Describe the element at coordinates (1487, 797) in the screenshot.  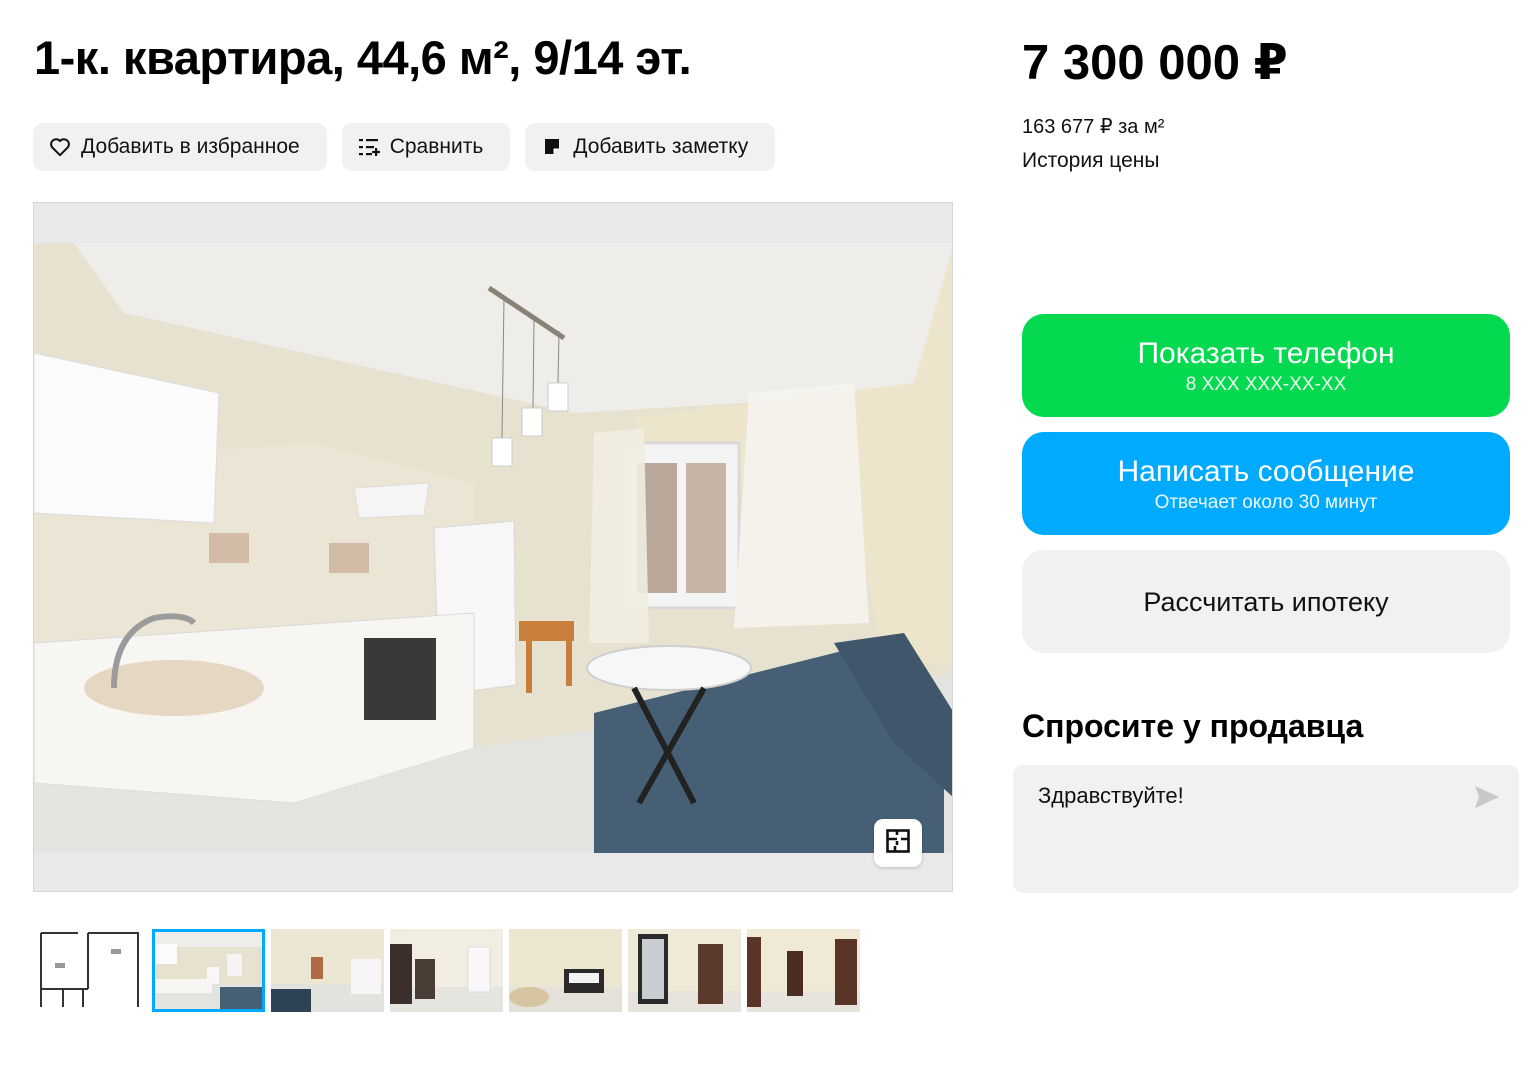
I see `send-icon` at that location.